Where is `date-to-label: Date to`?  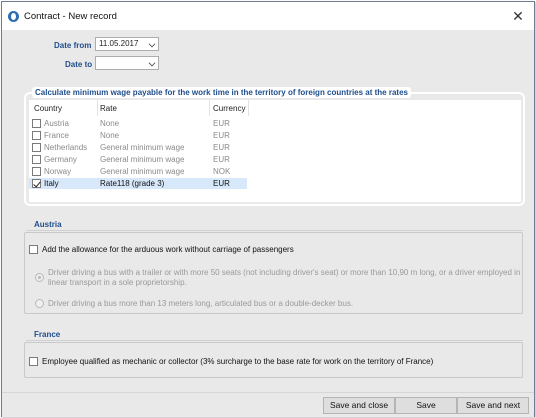
date-to-label: Date to is located at coordinates (79, 64).